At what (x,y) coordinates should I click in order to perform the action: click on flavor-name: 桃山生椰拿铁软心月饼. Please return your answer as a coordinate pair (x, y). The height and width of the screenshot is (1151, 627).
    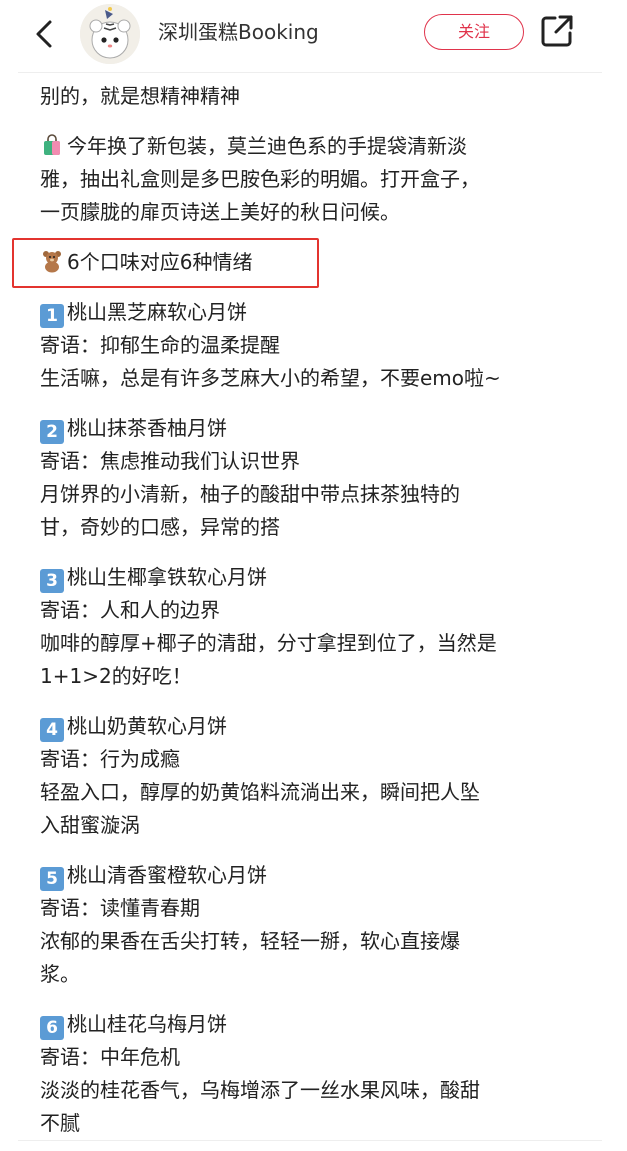
    Looking at the image, I should click on (167, 577).